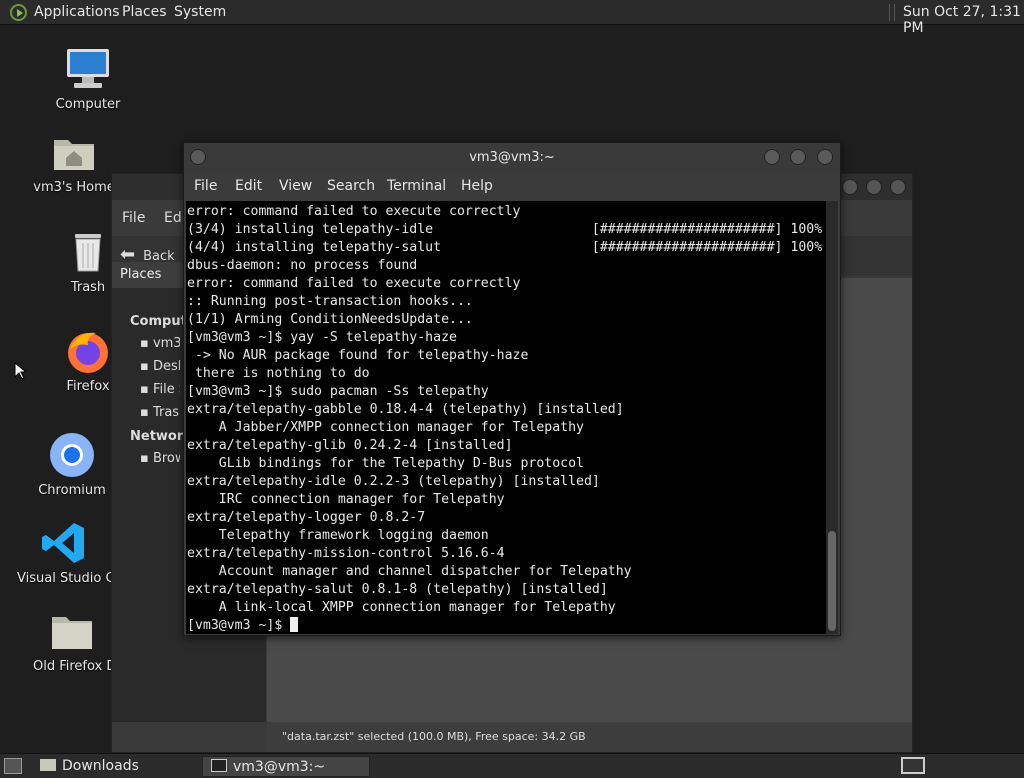 This screenshot has height=778, width=1024. What do you see at coordinates (18, 12) in the screenshot?
I see `distro-logo-icon` at bounding box center [18, 12].